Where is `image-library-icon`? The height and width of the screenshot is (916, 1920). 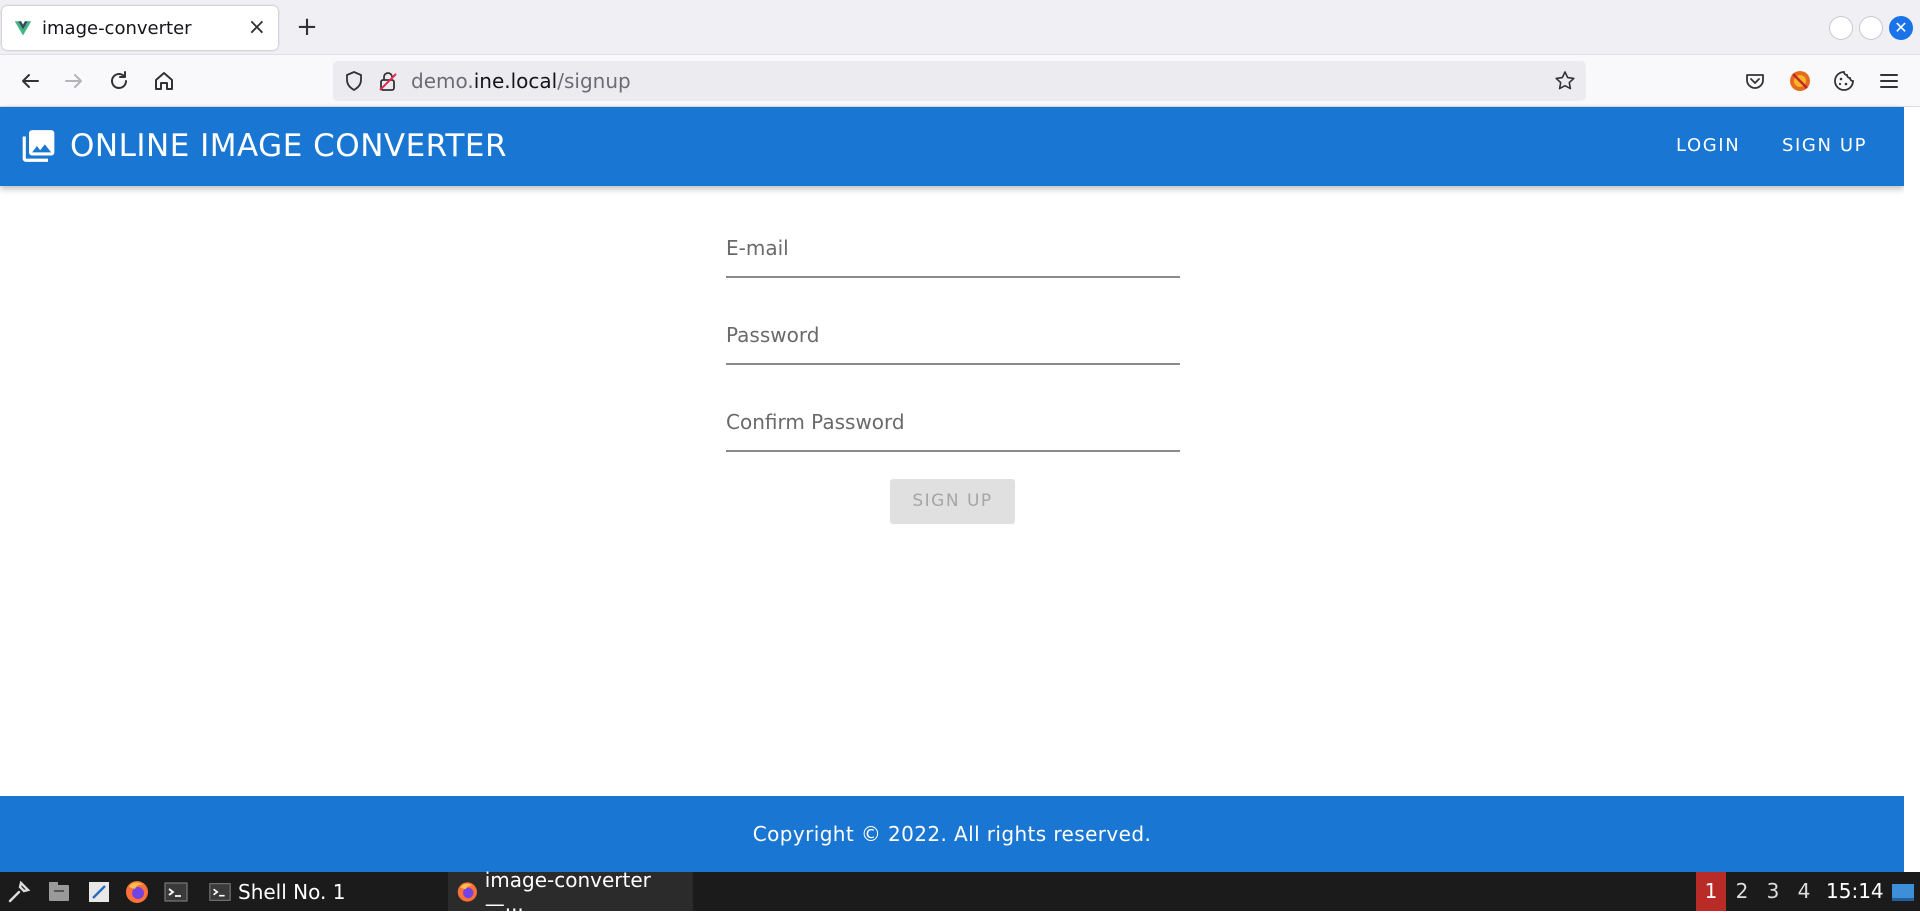 image-library-icon is located at coordinates (38, 146).